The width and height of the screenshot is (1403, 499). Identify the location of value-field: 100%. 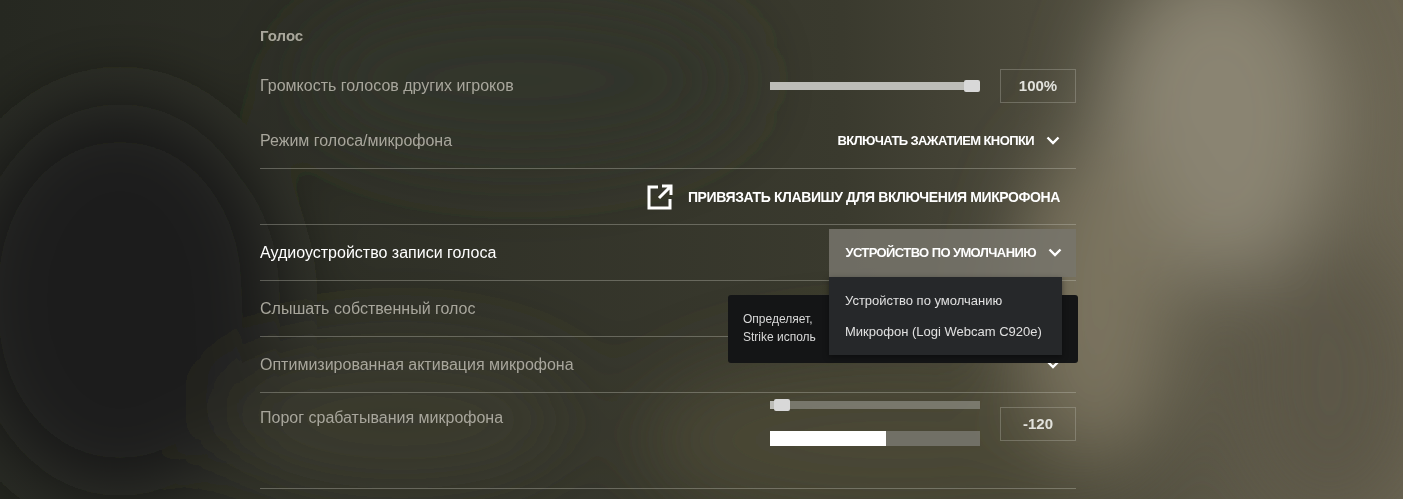
(1038, 85).